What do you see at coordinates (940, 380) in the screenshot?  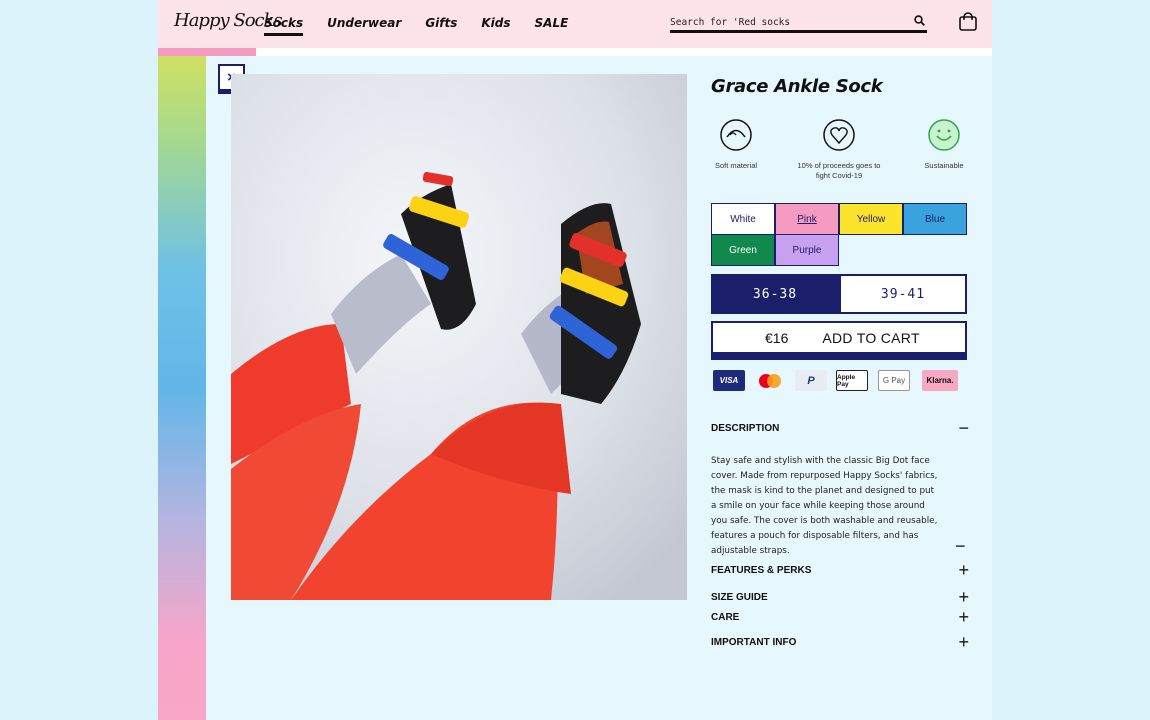 I see `klarna-icon: Klarna.` at bounding box center [940, 380].